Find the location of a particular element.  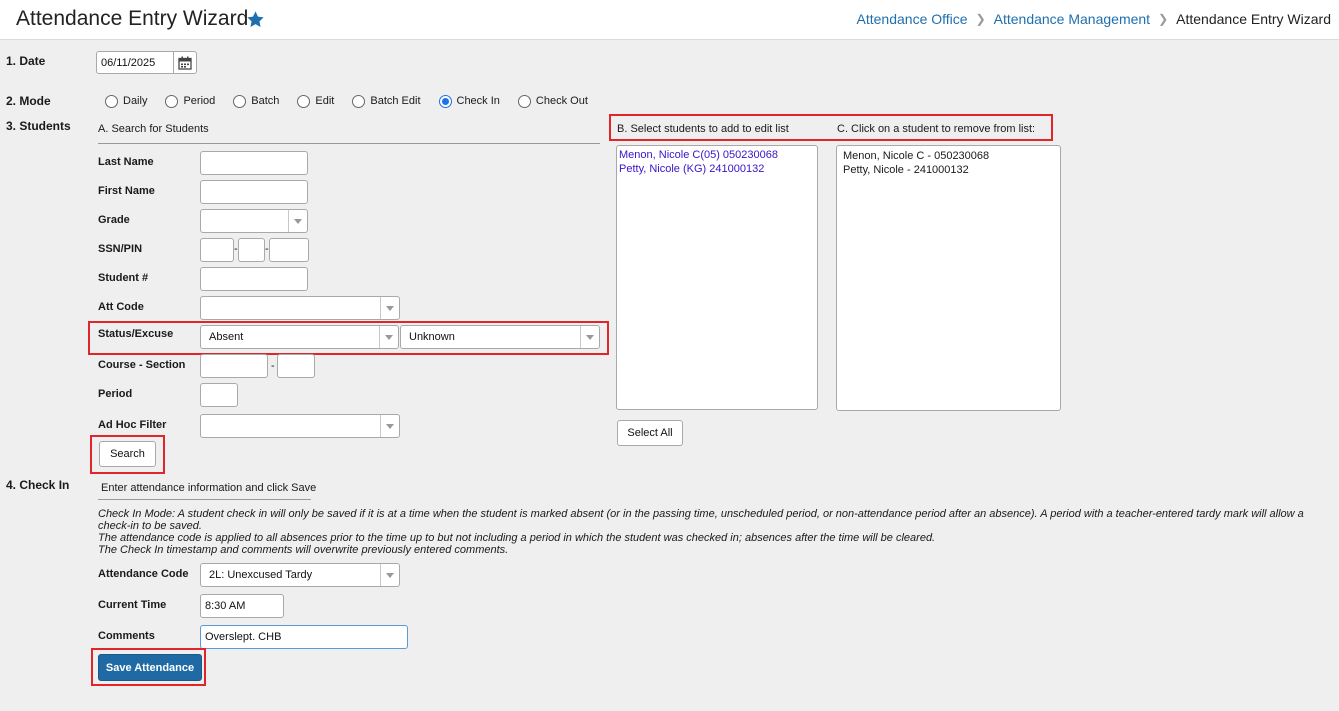

course-input is located at coordinates (234, 366).